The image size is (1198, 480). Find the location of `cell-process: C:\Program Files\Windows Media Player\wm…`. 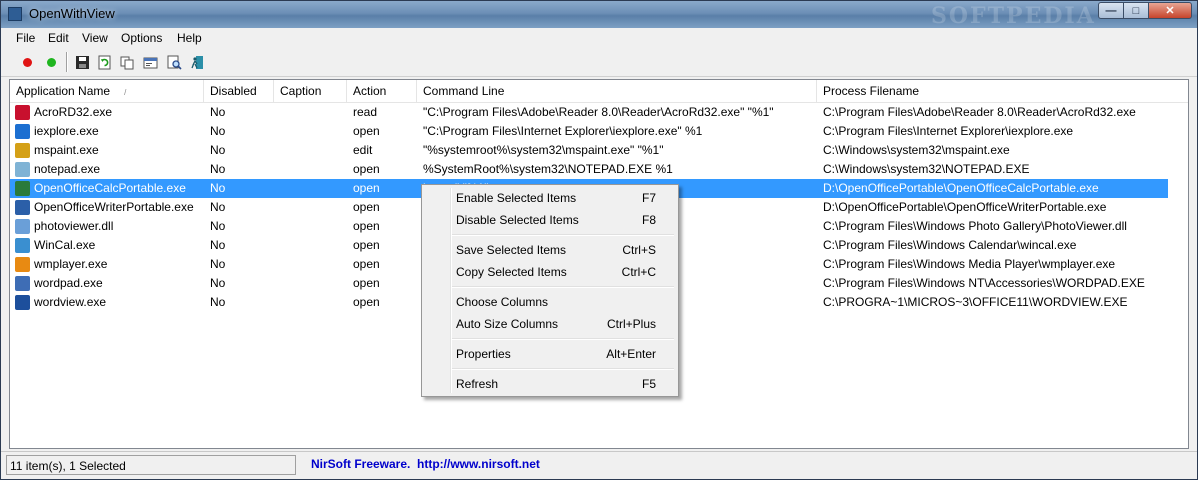

cell-process: C:\Program Files\Windows Media Player\wm… is located at coordinates (969, 264).